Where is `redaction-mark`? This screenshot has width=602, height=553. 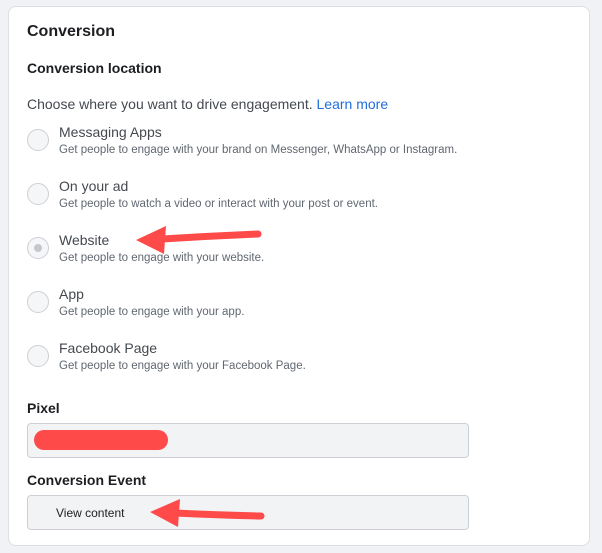 redaction-mark is located at coordinates (101, 440).